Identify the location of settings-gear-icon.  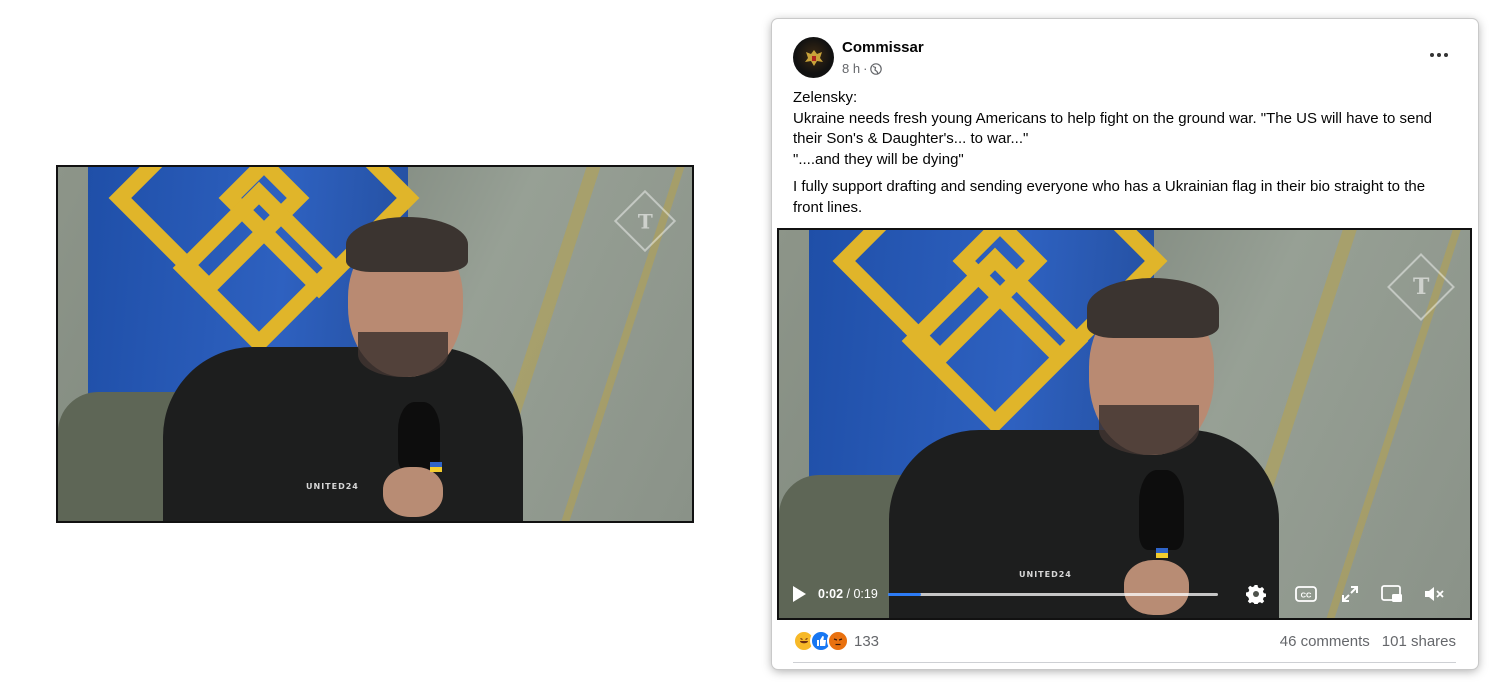
(1256, 594).